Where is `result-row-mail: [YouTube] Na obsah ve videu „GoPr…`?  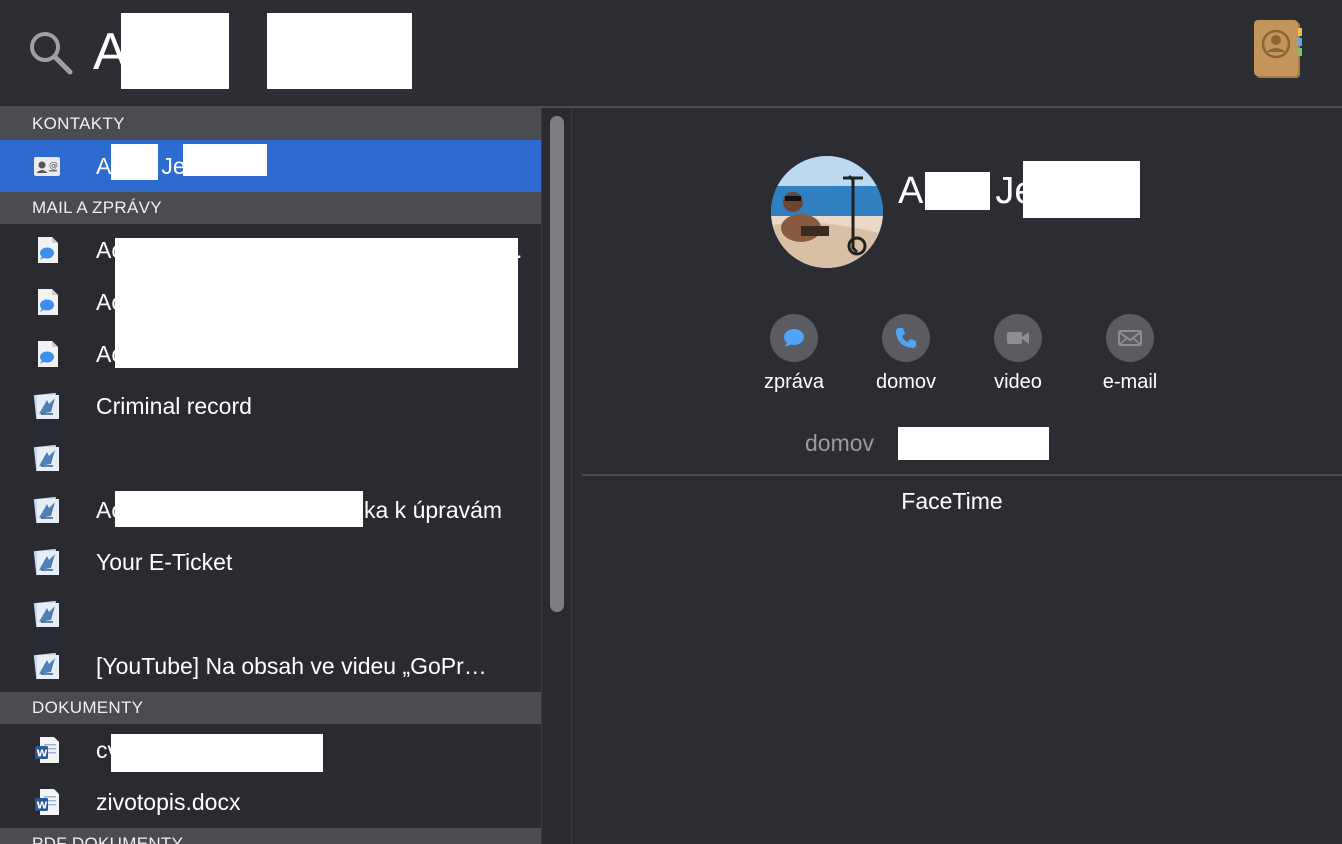
result-row-mail: [YouTube] Na obsah ve videu „GoPr… is located at coordinates (270, 666).